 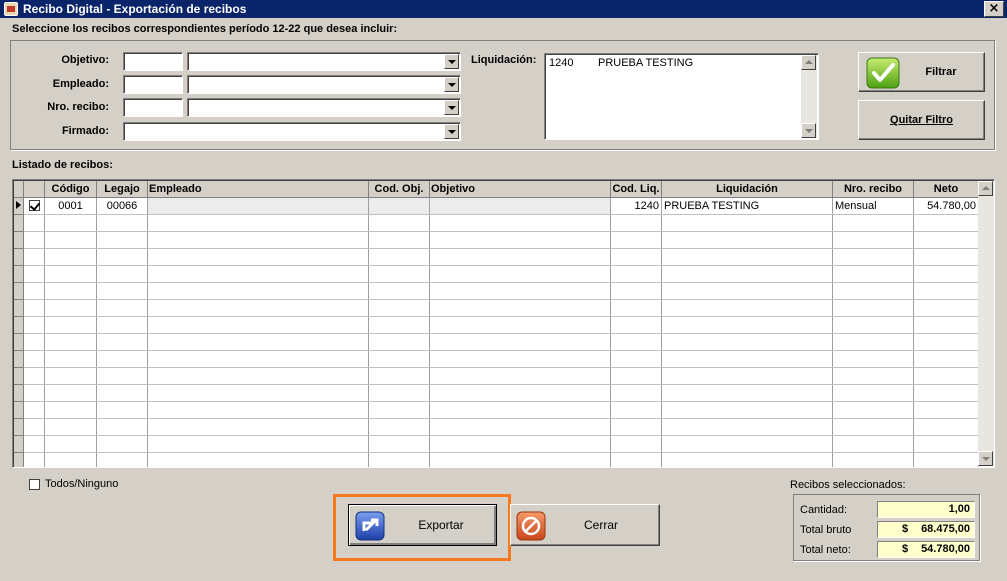 I want to click on nro-recibo-select, so click(x=324, y=107).